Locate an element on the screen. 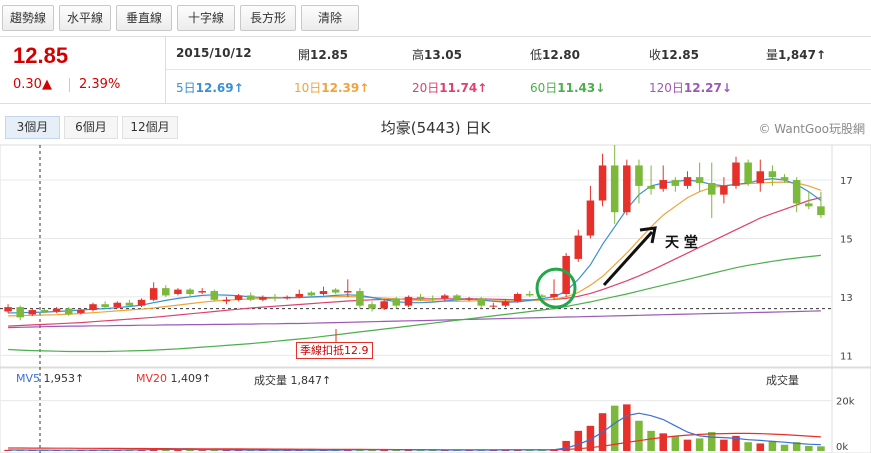 This screenshot has height=453, width=871. vol-legend-mv20: MV20 1,409↑ is located at coordinates (174, 378).